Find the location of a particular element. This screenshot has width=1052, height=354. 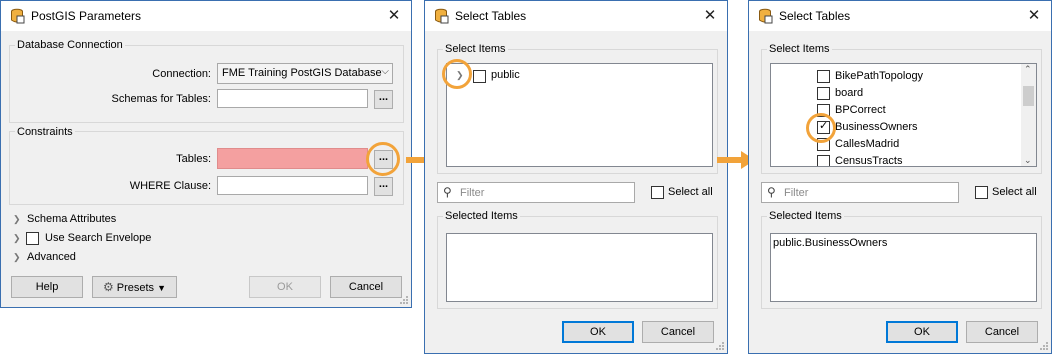

list-item: CallesMadrid is located at coordinates (896, 144).